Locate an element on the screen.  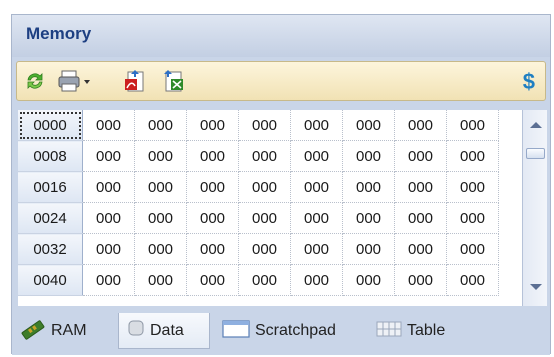
tab-data: Data is located at coordinates (164, 331).